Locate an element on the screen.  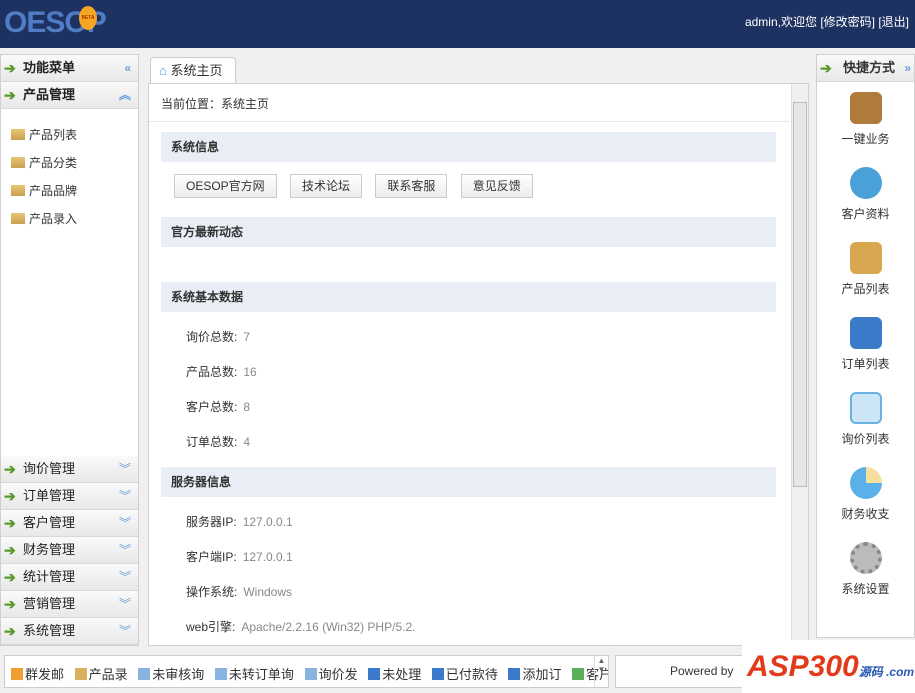
stat-label: 产品总数: is located at coordinates (212, 372).